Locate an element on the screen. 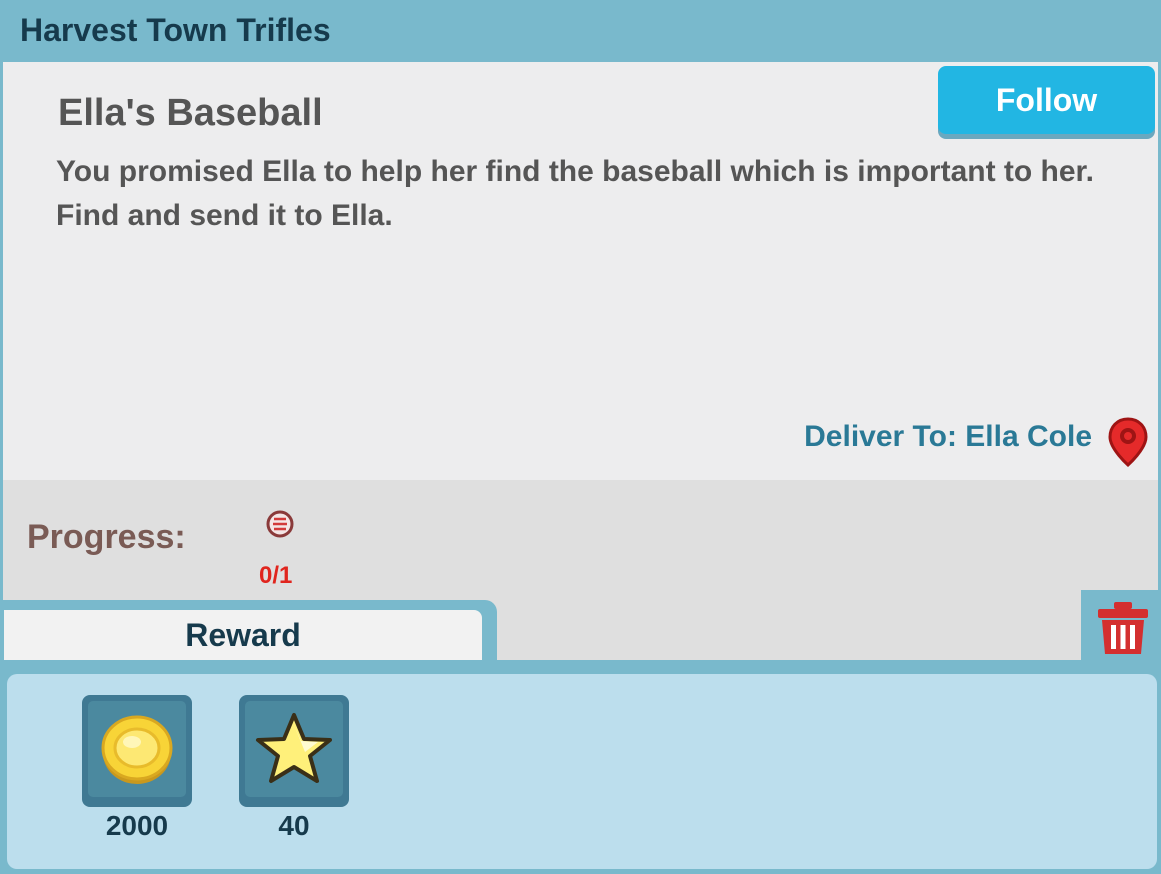 The width and height of the screenshot is (1161, 874). location-pin-icon is located at coordinates (1128, 442).